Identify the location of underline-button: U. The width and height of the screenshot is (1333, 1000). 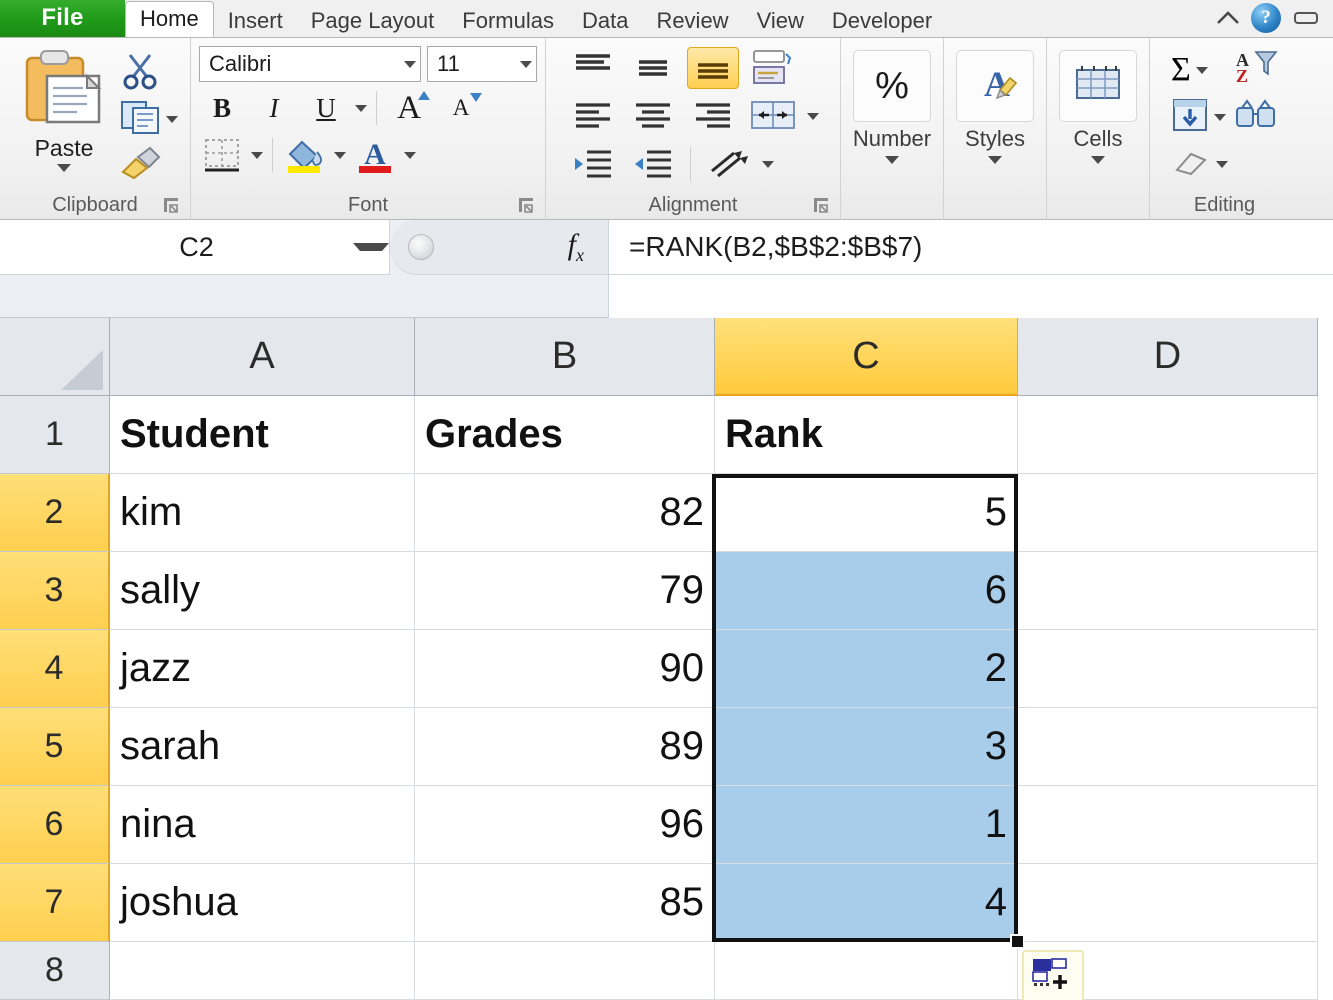
(326, 108).